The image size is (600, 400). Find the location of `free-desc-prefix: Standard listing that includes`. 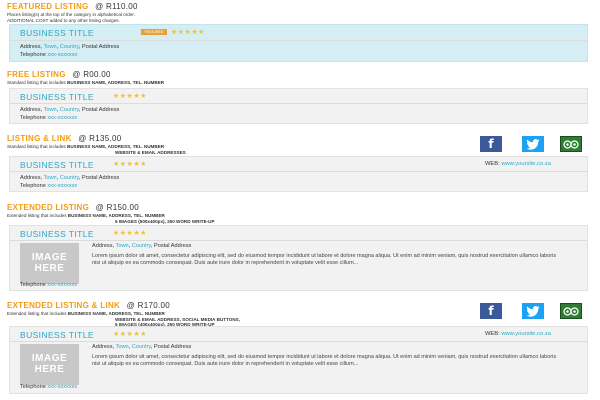

free-desc-prefix: Standard listing that includes is located at coordinates (37, 82).